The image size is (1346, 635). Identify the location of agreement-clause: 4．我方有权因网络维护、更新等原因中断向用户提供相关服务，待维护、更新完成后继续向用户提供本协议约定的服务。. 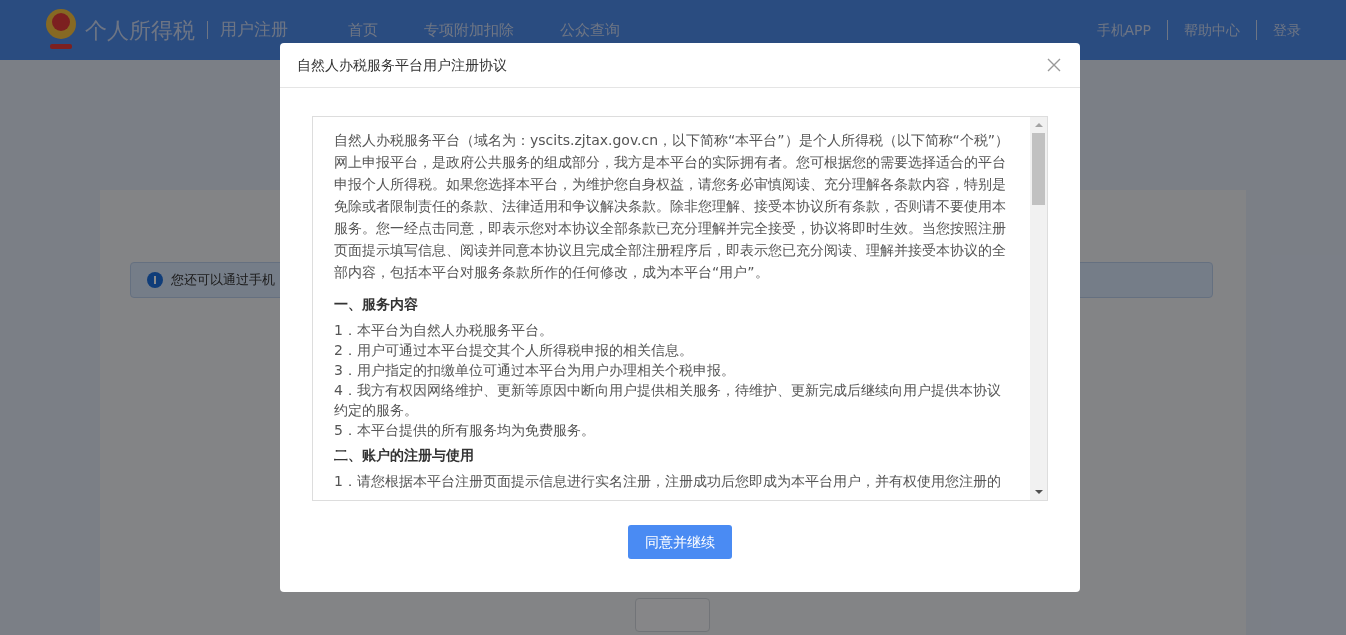
(668, 400).